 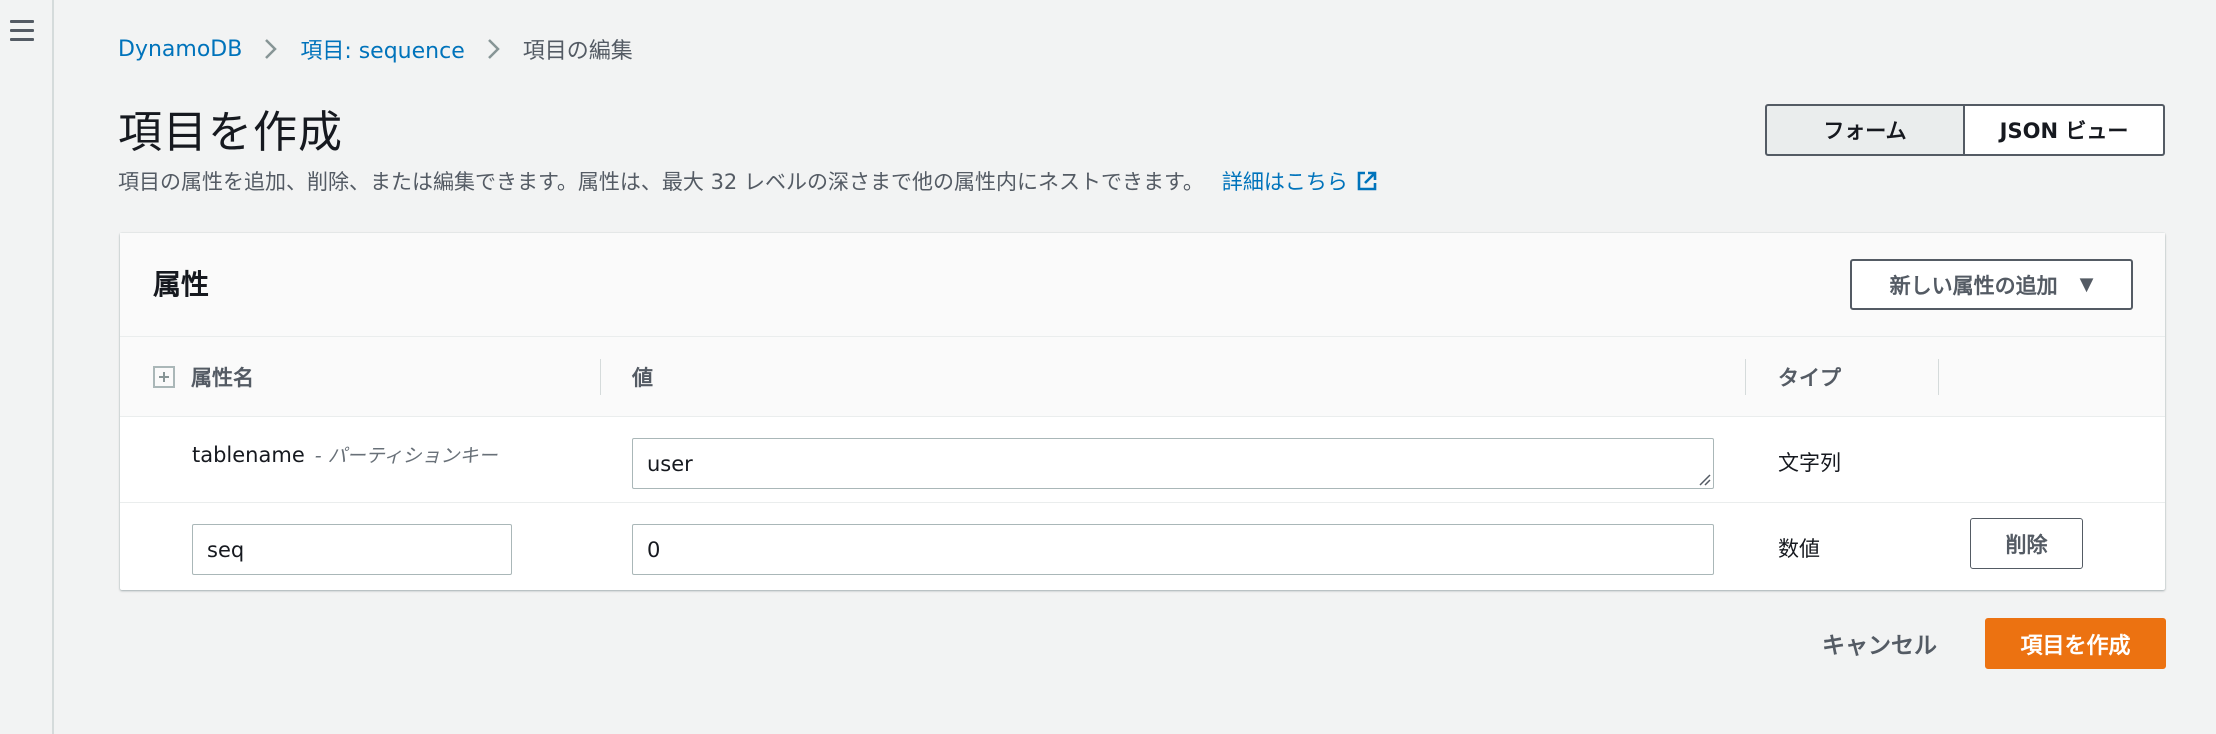 What do you see at coordinates (1865, 130) in the screenshot?
I see `form-view-button: フォーム` at bounding box center [1865, 130].